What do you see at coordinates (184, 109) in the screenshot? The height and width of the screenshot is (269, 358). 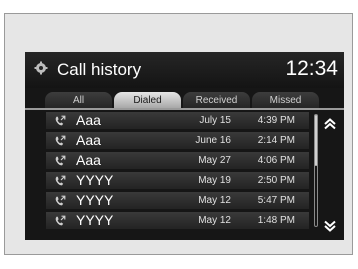 I see `tab-divider` at bounding box center [184, 109].